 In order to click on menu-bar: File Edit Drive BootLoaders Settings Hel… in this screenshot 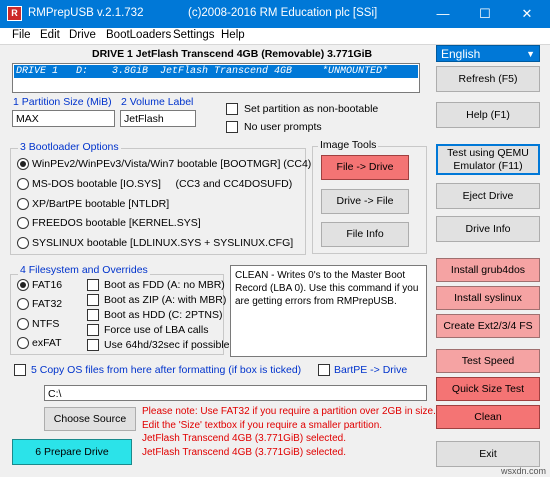, I will do `click(275, 36)`.